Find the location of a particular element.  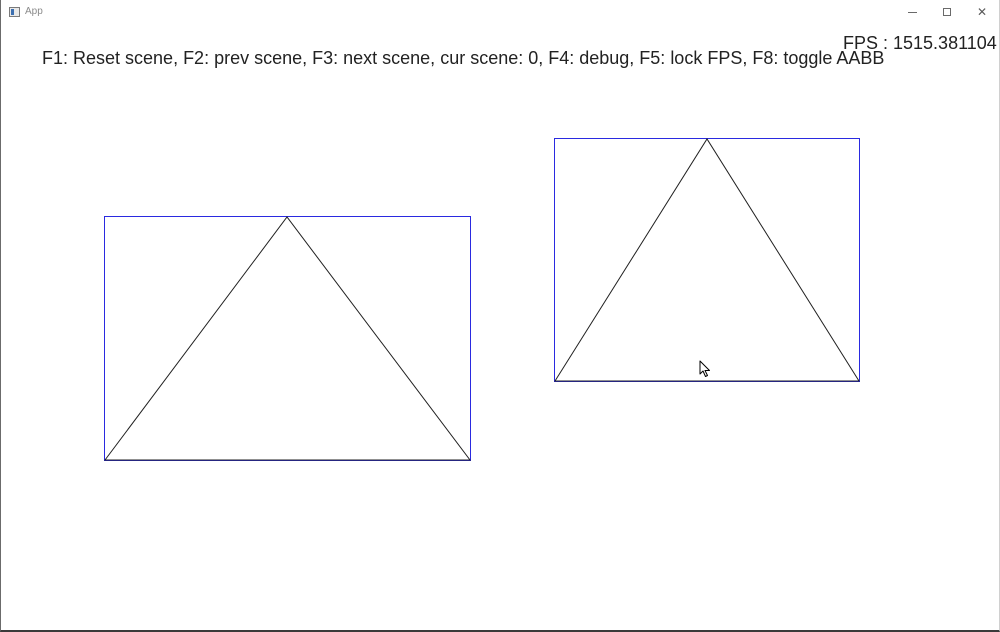

title-bar: App ✕ is located at coordinates (500, 13).